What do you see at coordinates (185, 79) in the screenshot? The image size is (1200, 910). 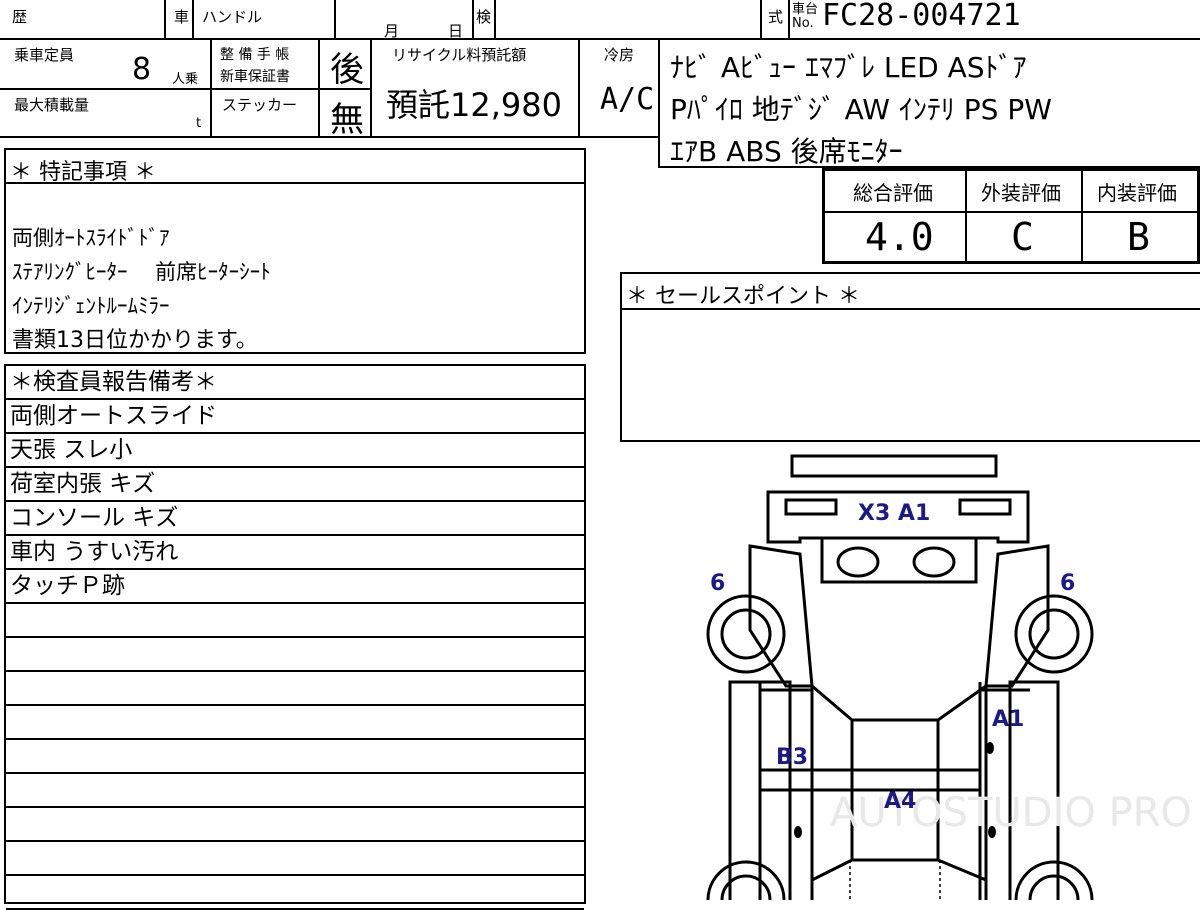 I see `capacity-unit: 人乗` at bounding box center [185, 79].